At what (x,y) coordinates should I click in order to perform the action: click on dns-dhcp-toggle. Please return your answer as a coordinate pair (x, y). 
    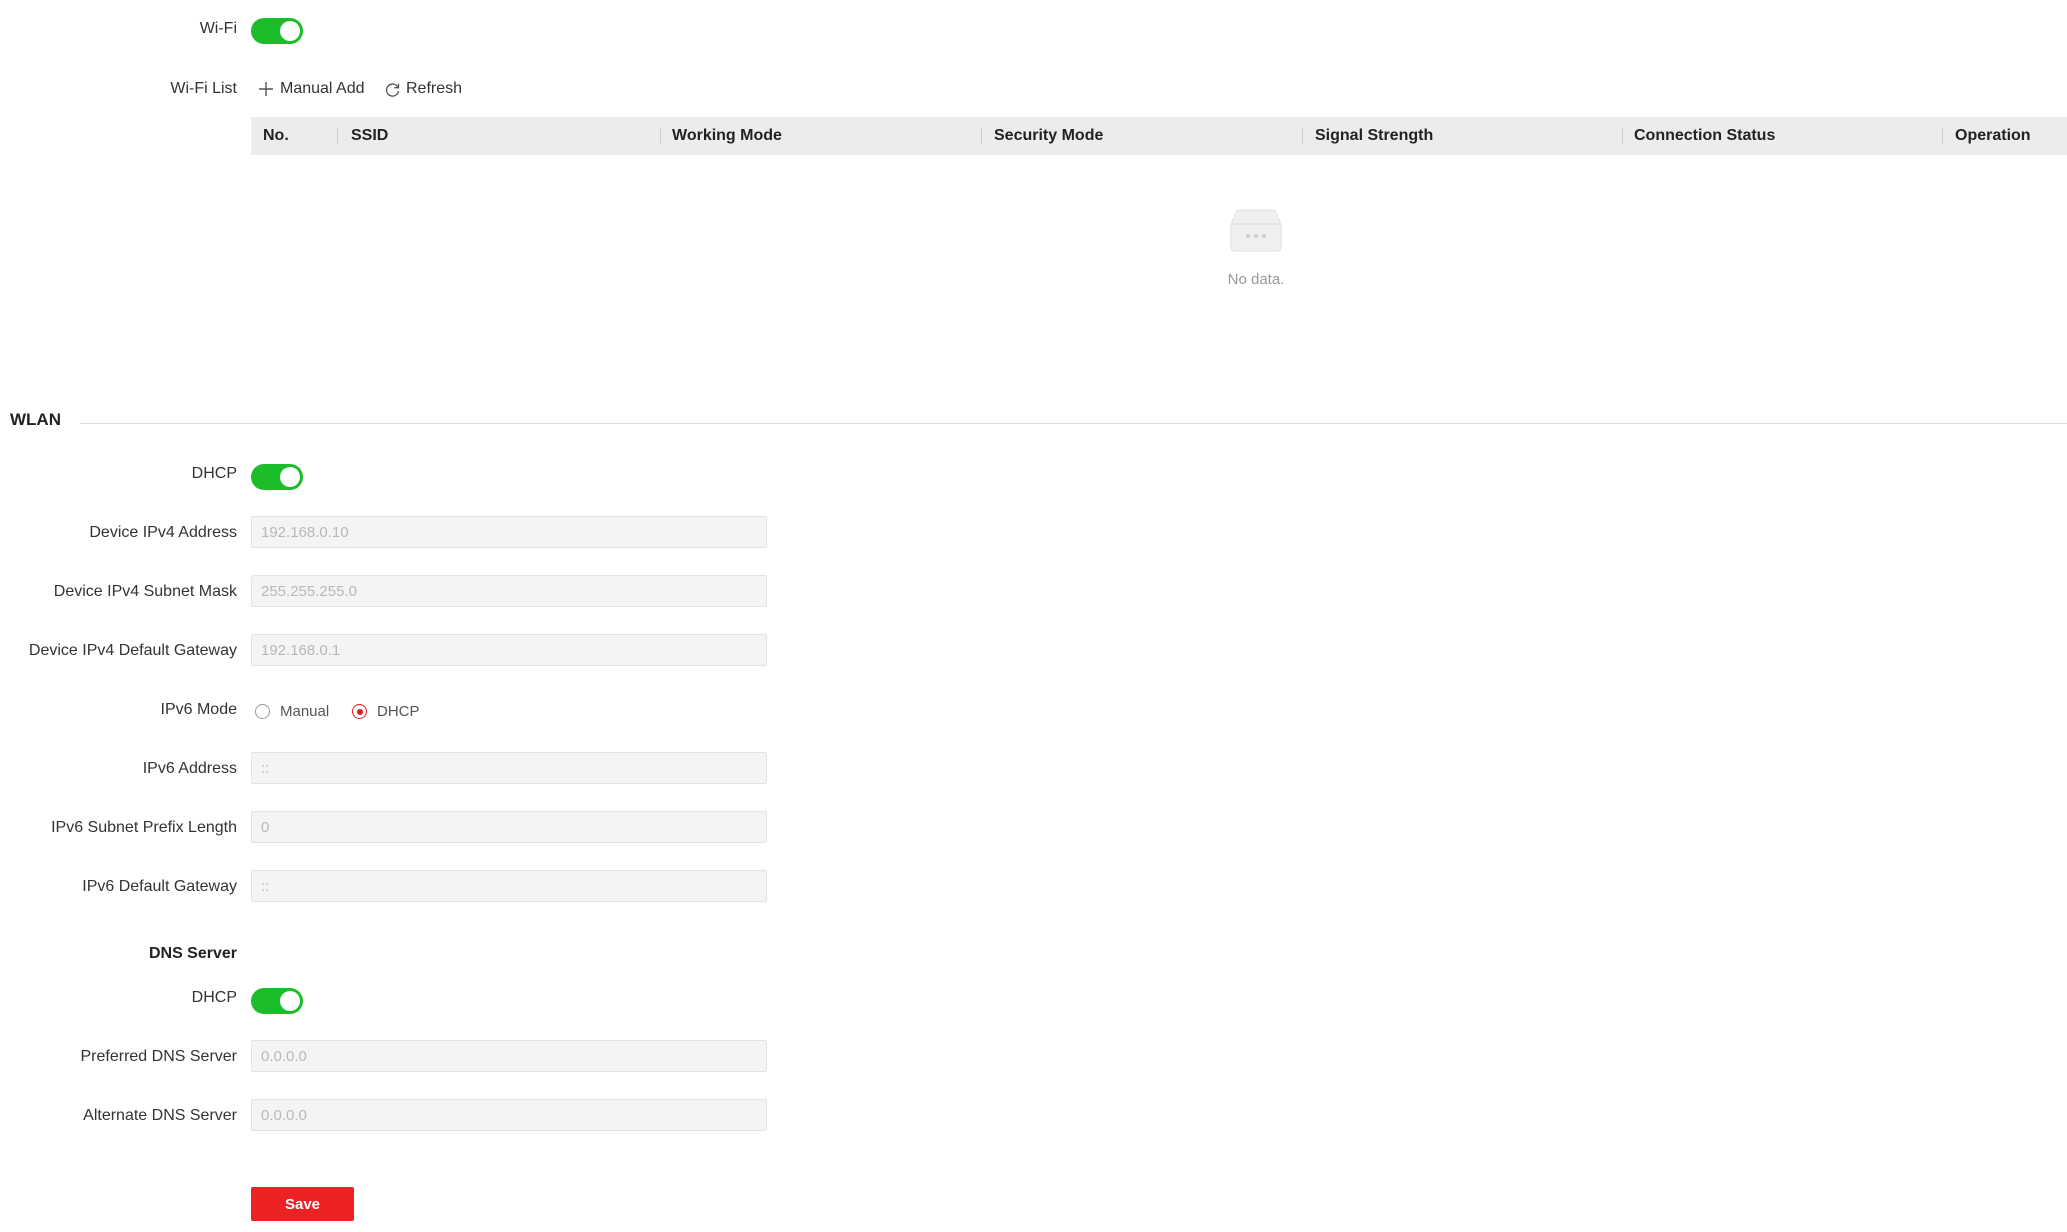
    Looking at the image, I should click on (277, 1001).